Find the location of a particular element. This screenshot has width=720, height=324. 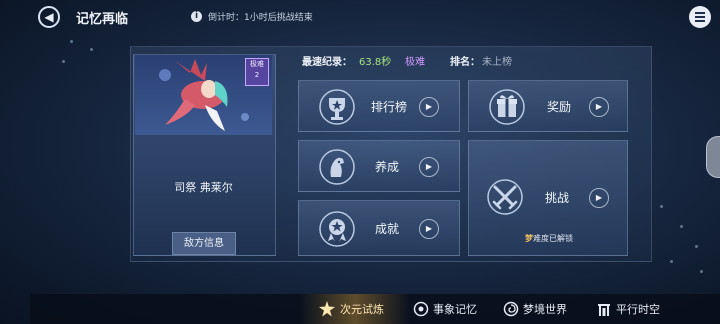

unlock-note-text: 难度已解锁 is located at coordinates (553, 238).